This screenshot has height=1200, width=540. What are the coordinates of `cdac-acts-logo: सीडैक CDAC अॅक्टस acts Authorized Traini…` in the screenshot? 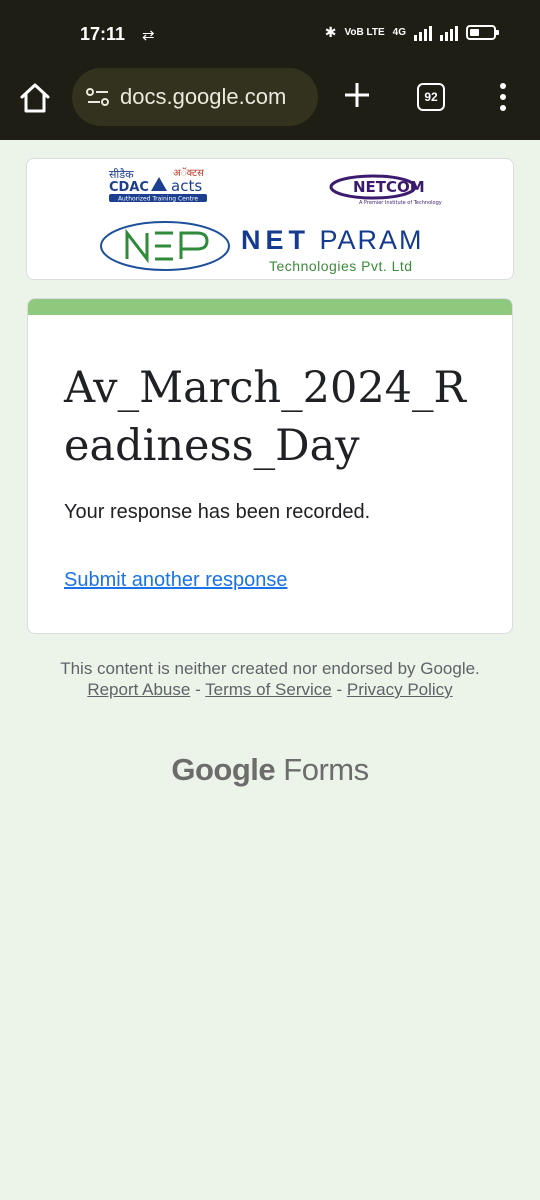 It's located at (158, 185).